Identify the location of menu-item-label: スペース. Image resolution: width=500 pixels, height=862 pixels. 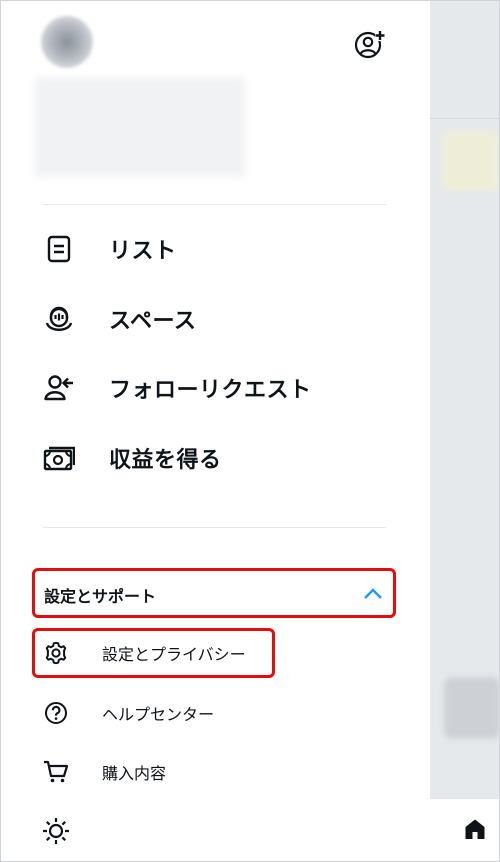
(153, 321).